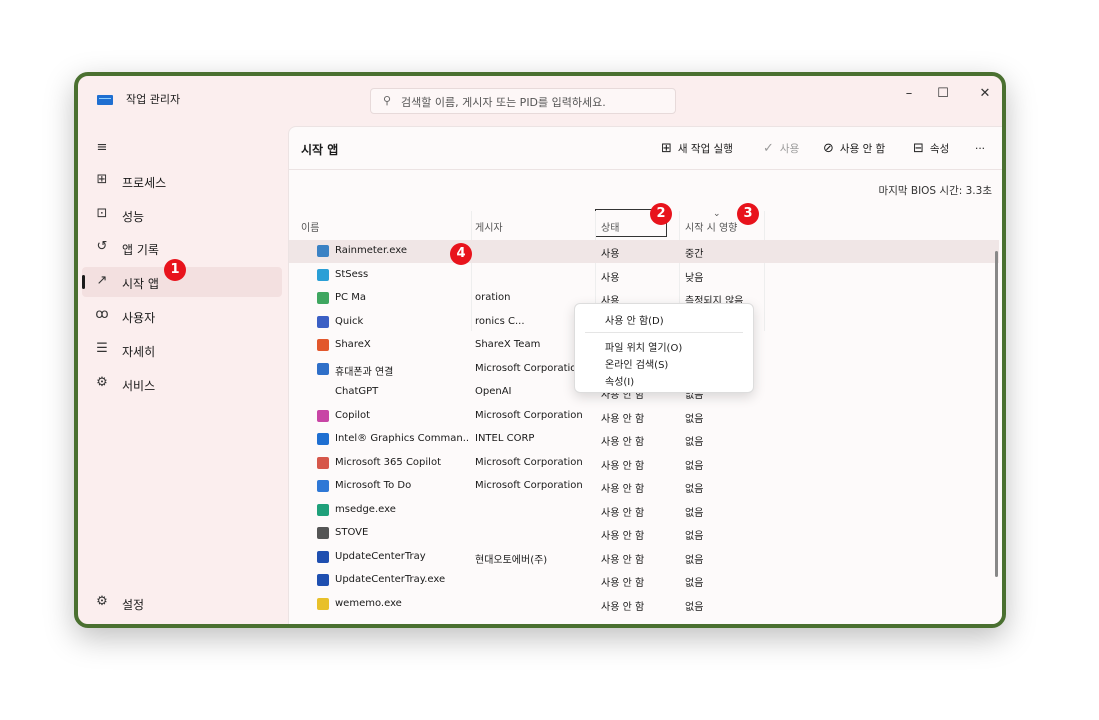  I want to click on sidebar-item-label: 사용자, so click(139, 318).